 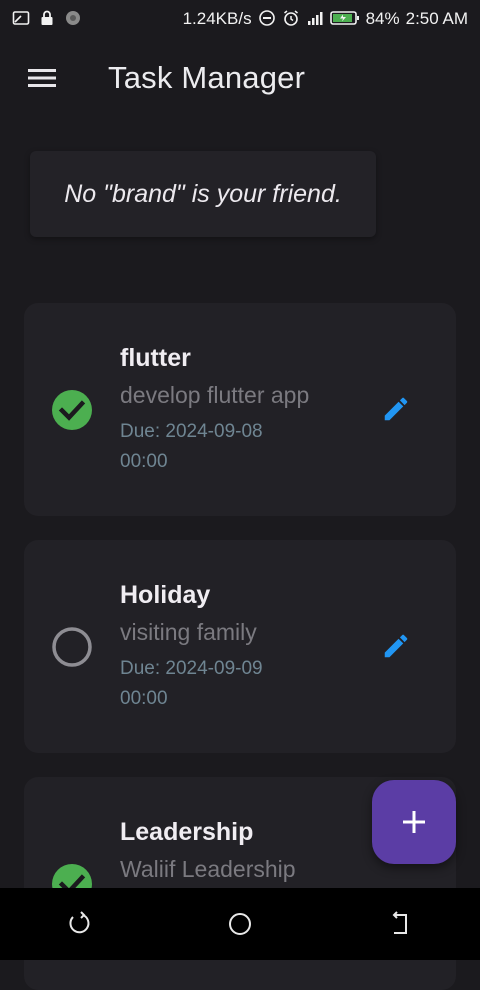 I want to click on lock-icon, so click(x=47, y=17).